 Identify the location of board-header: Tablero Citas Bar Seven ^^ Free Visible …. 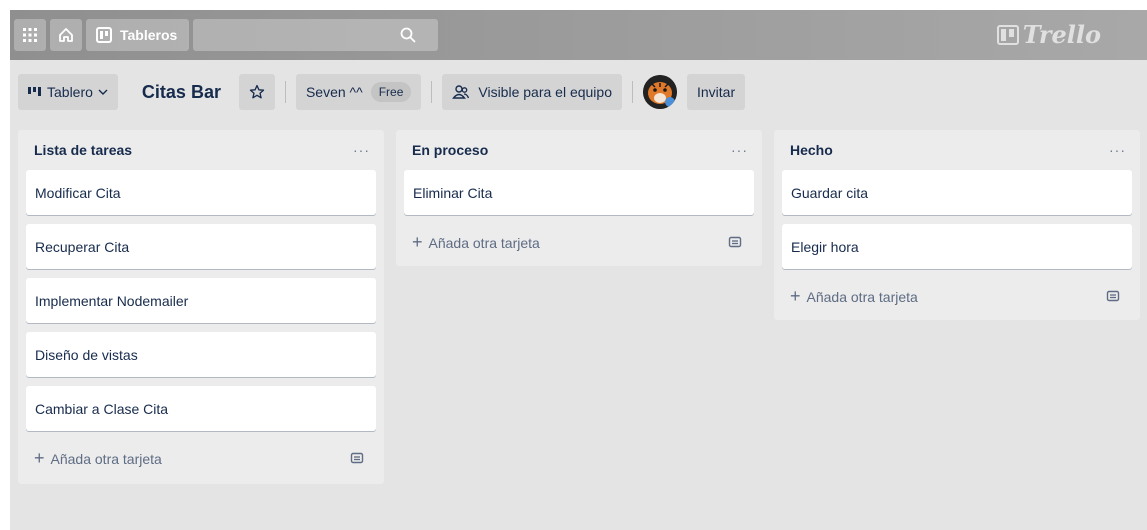
(578, 92).